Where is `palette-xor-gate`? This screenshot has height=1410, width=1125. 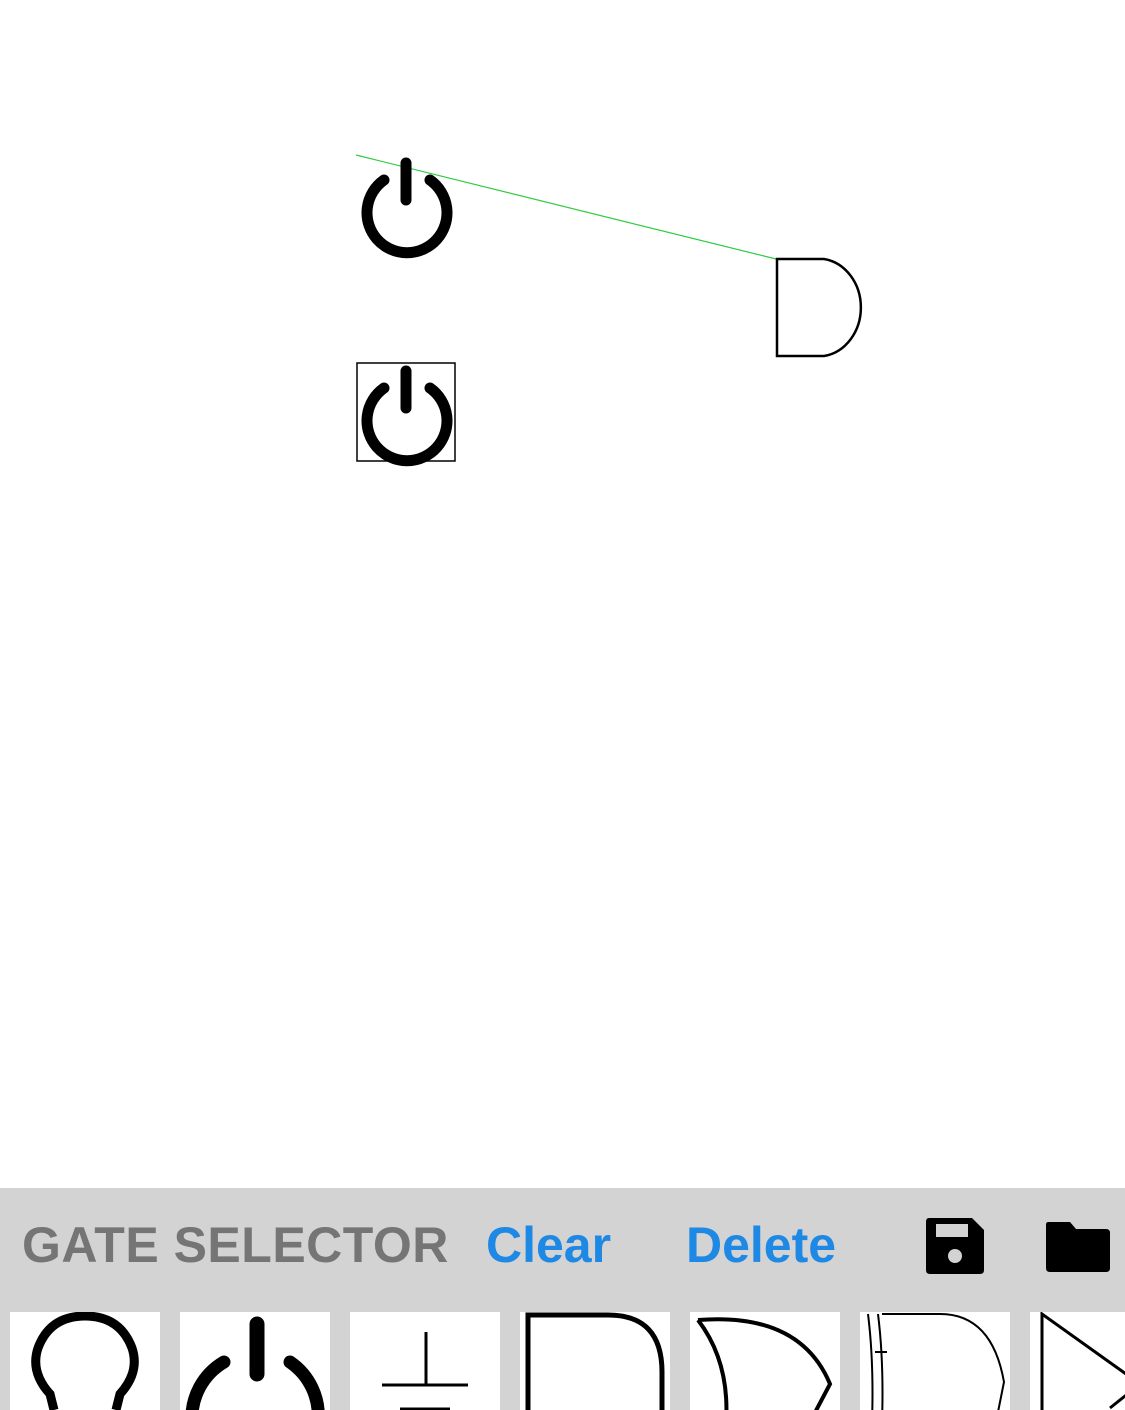 palette-xor-gate is located at coordinates (935, 1361).